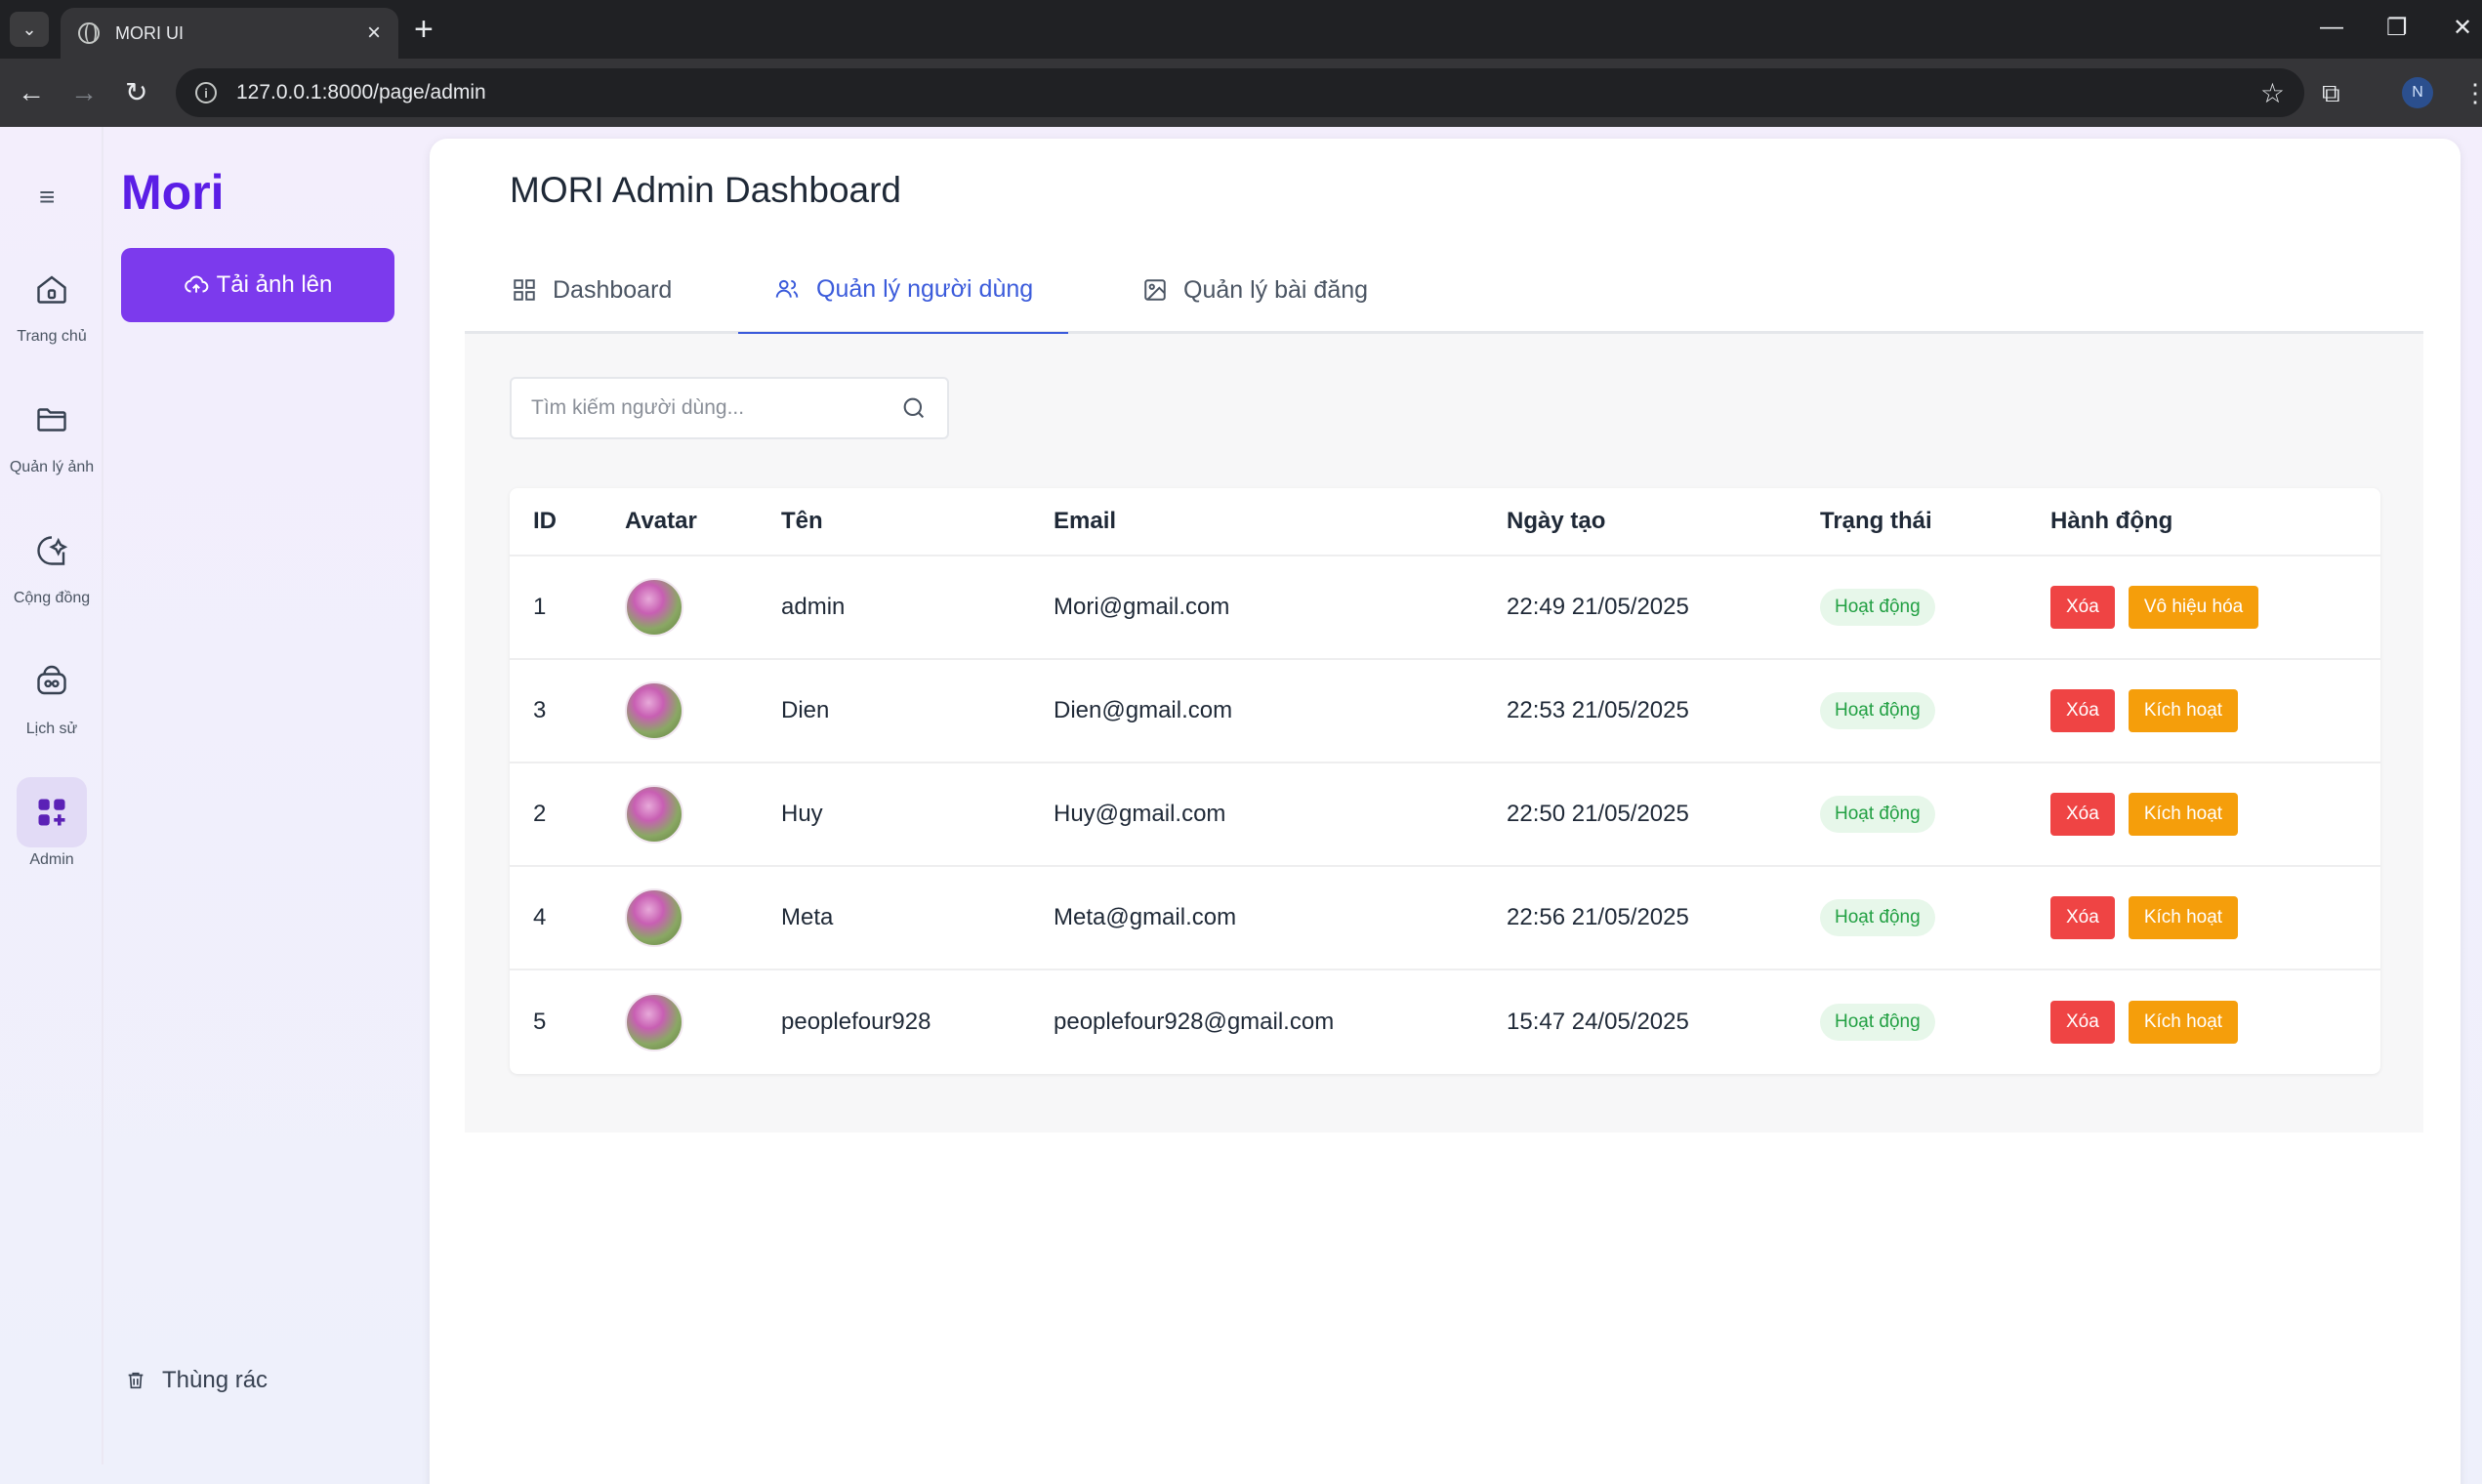  I want to click on upload-label: Tải ảnh lên, so click(274, 285).